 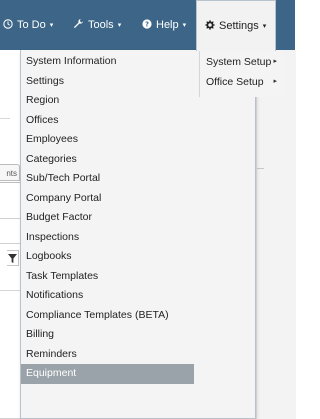 What do you see at coordinates (31, 25) in the screenshot?
I see `nav-todo-label: To Do` at bounding box center [31, 25].